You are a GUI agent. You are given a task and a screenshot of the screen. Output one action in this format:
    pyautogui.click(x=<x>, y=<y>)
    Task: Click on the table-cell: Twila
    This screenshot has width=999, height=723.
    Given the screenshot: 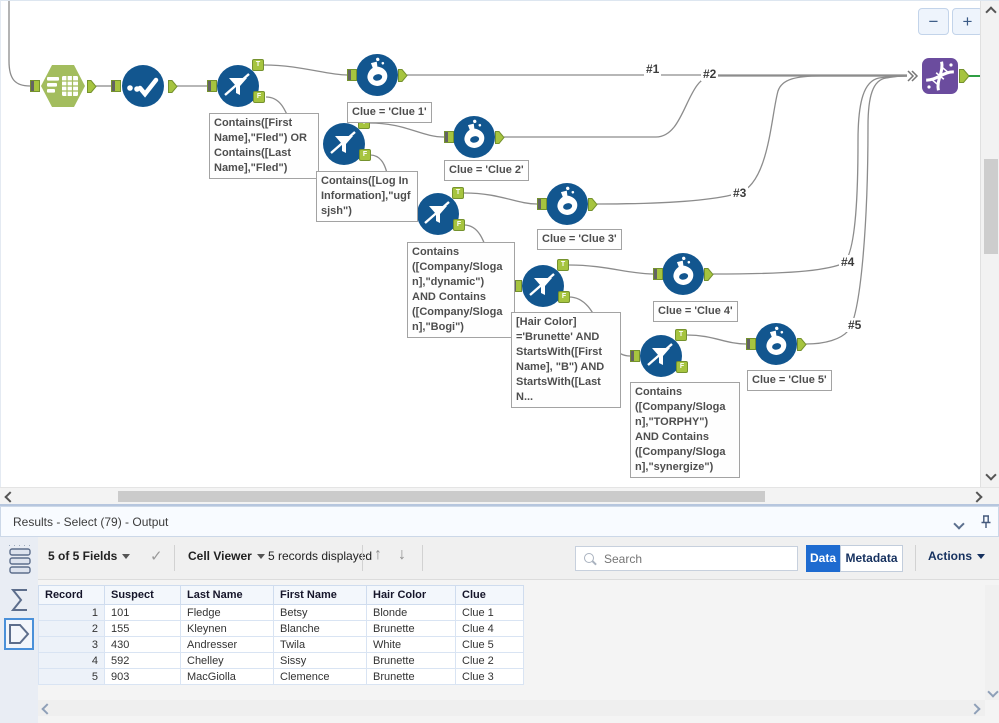 What is the action you would take?
    pyautogui.click(x=320, y=644)
    